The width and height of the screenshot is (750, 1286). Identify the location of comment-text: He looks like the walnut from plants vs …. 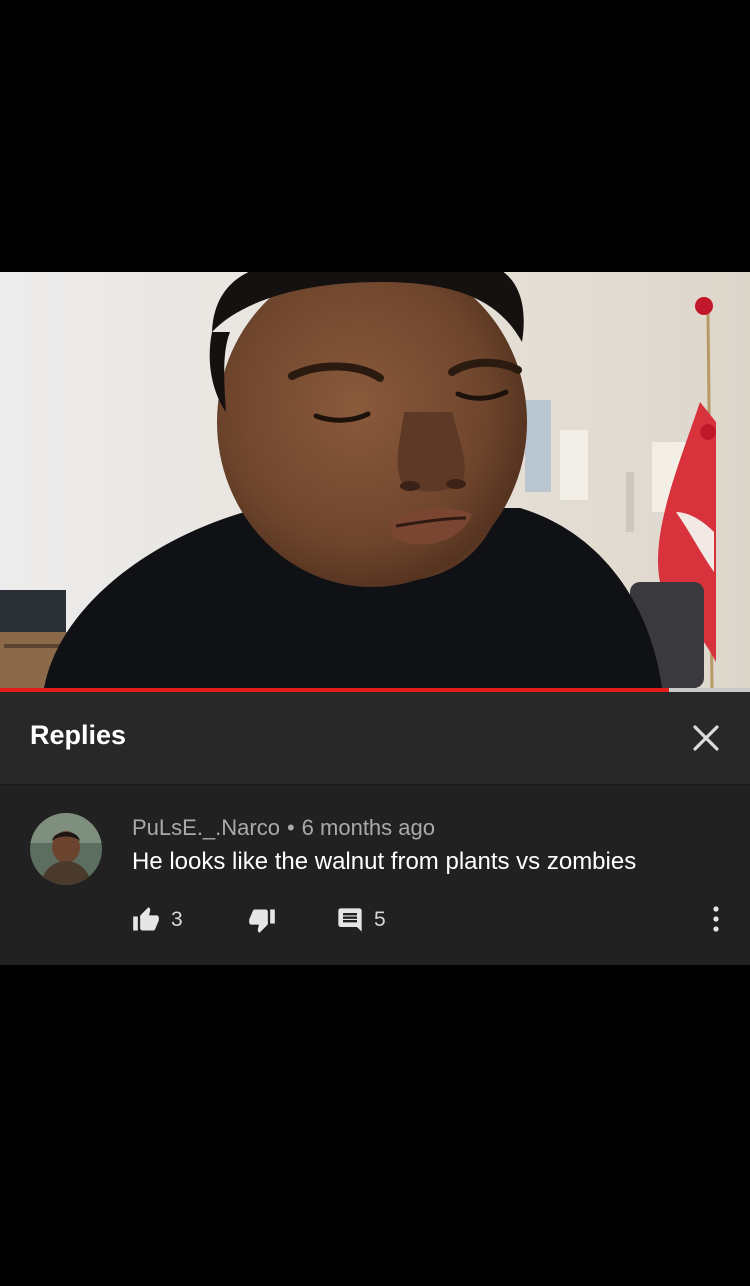
(384, 861).